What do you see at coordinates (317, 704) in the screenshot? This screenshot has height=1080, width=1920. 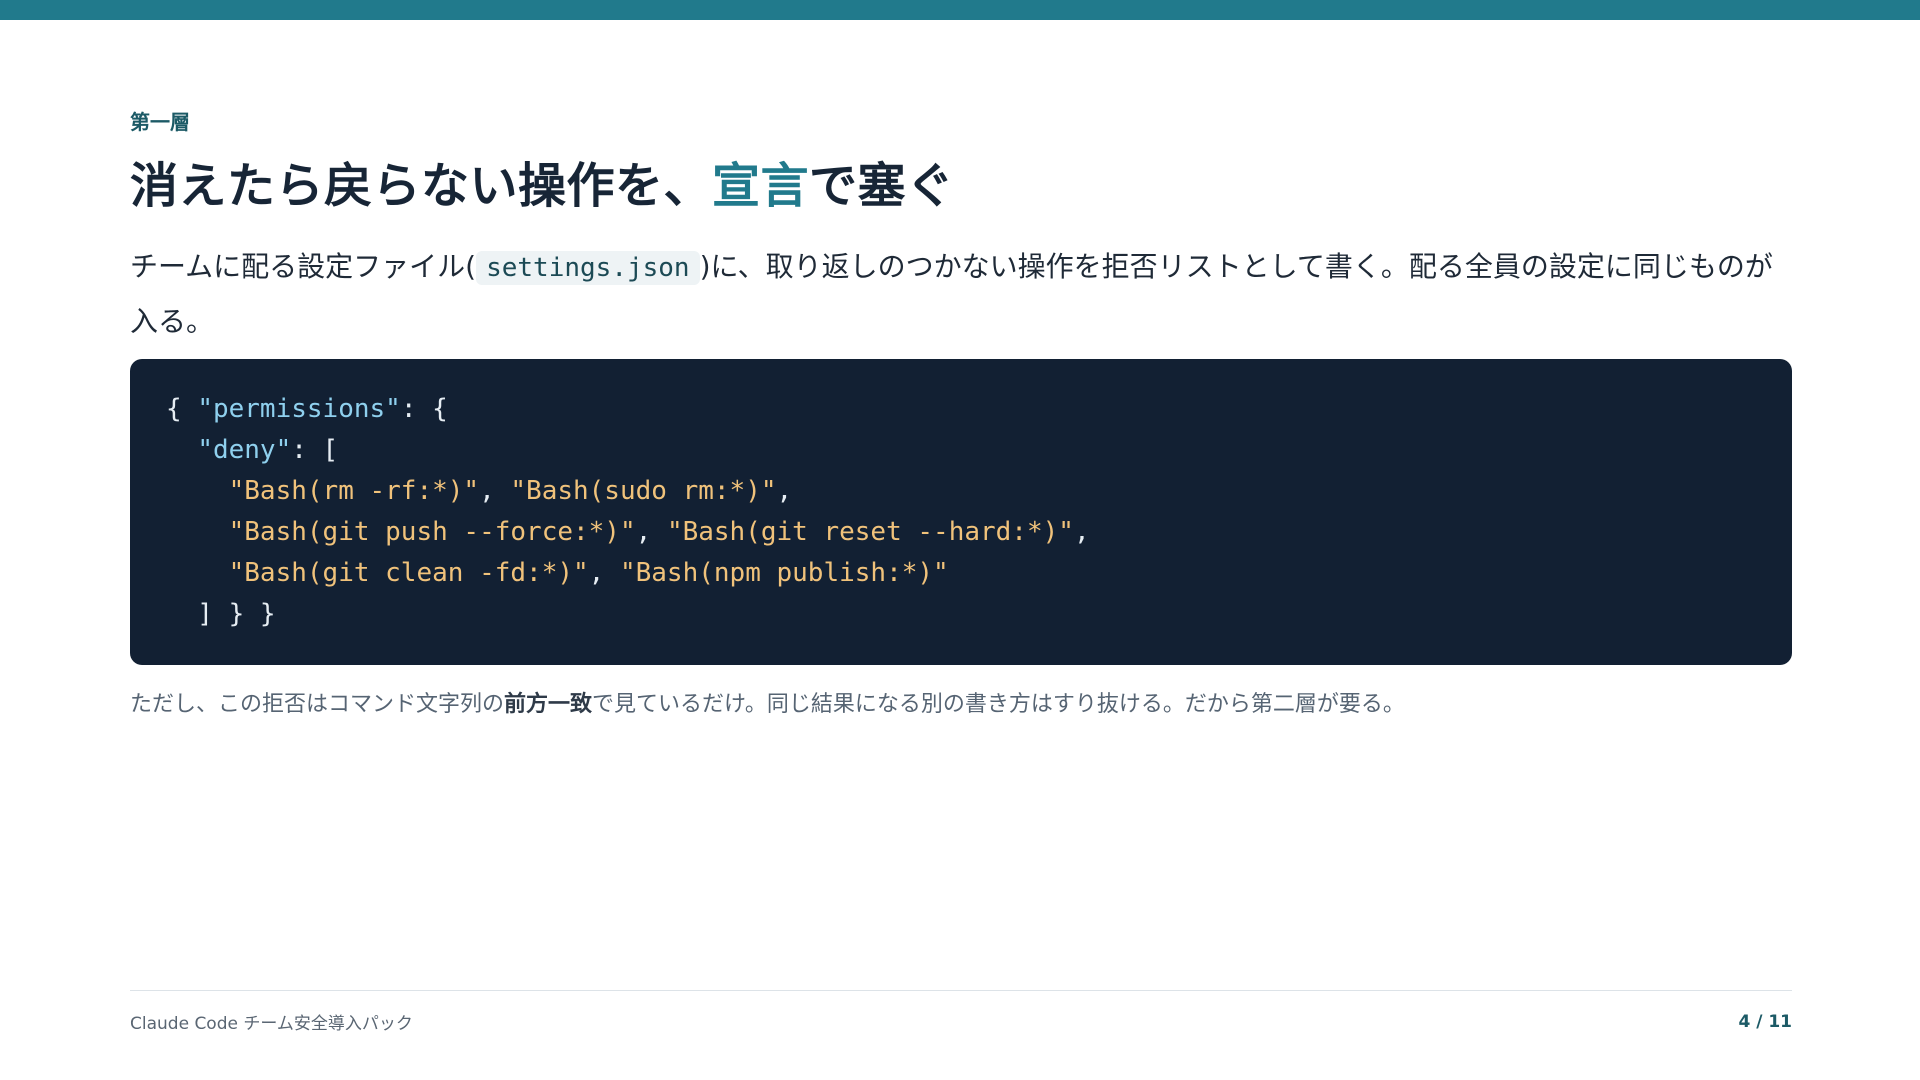 I see `note-text-before: ただし、この拒否はコマンド文字列の` at bounding box center [317, 704].